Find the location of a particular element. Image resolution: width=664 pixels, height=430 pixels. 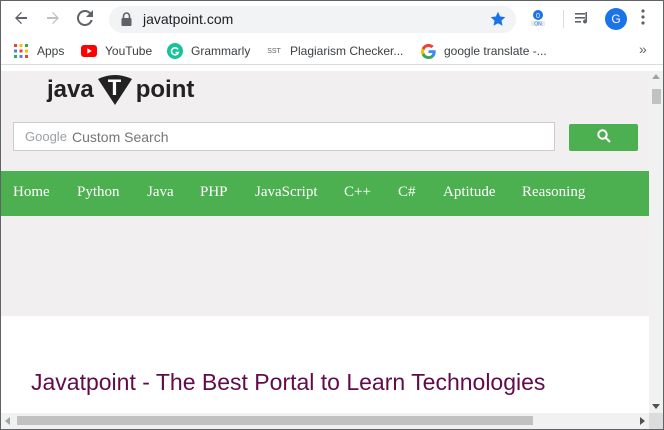

logo-point-text: point is located at coordinates (165, 89).